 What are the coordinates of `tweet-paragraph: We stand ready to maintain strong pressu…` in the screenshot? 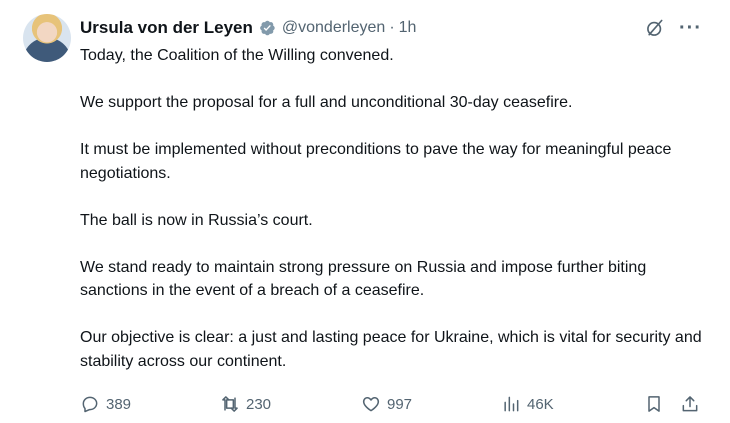 It's located at (363, 279).